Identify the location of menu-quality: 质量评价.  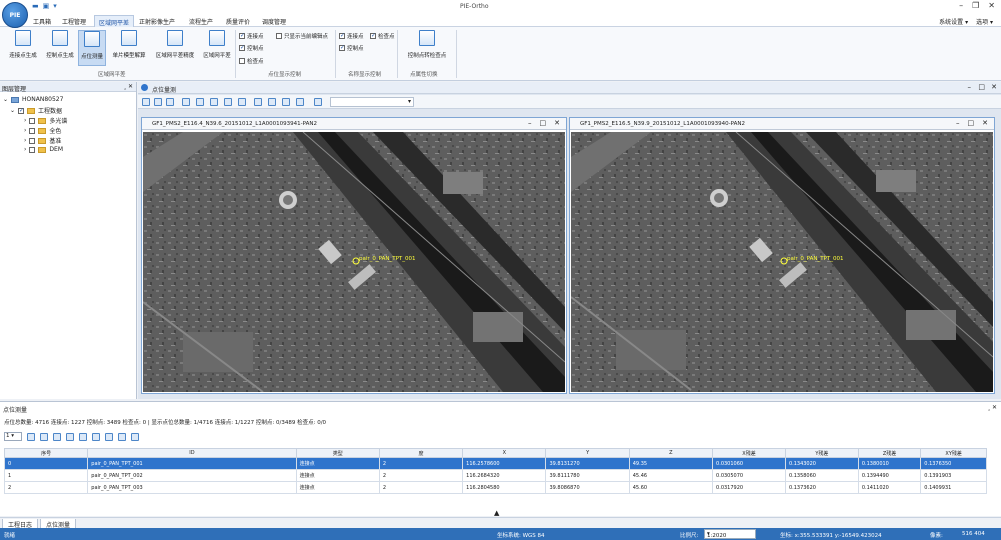
(238, 21).